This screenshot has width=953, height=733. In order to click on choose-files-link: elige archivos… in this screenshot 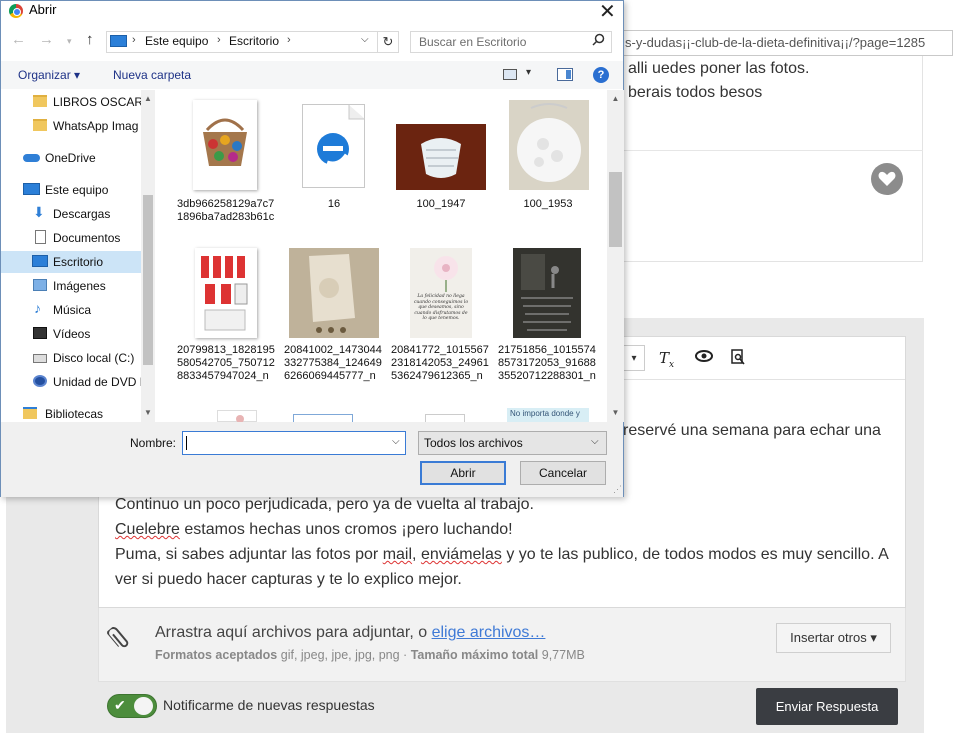, I will do `click(489, 632)`.